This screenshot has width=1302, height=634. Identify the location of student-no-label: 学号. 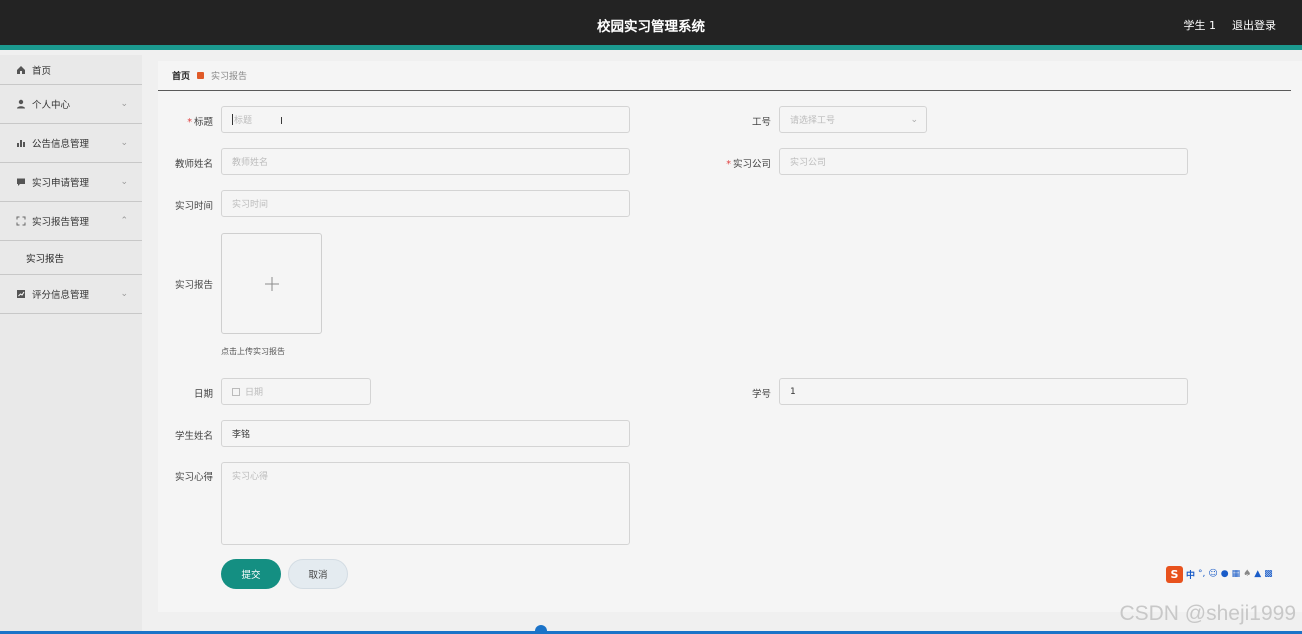
(761, 394).